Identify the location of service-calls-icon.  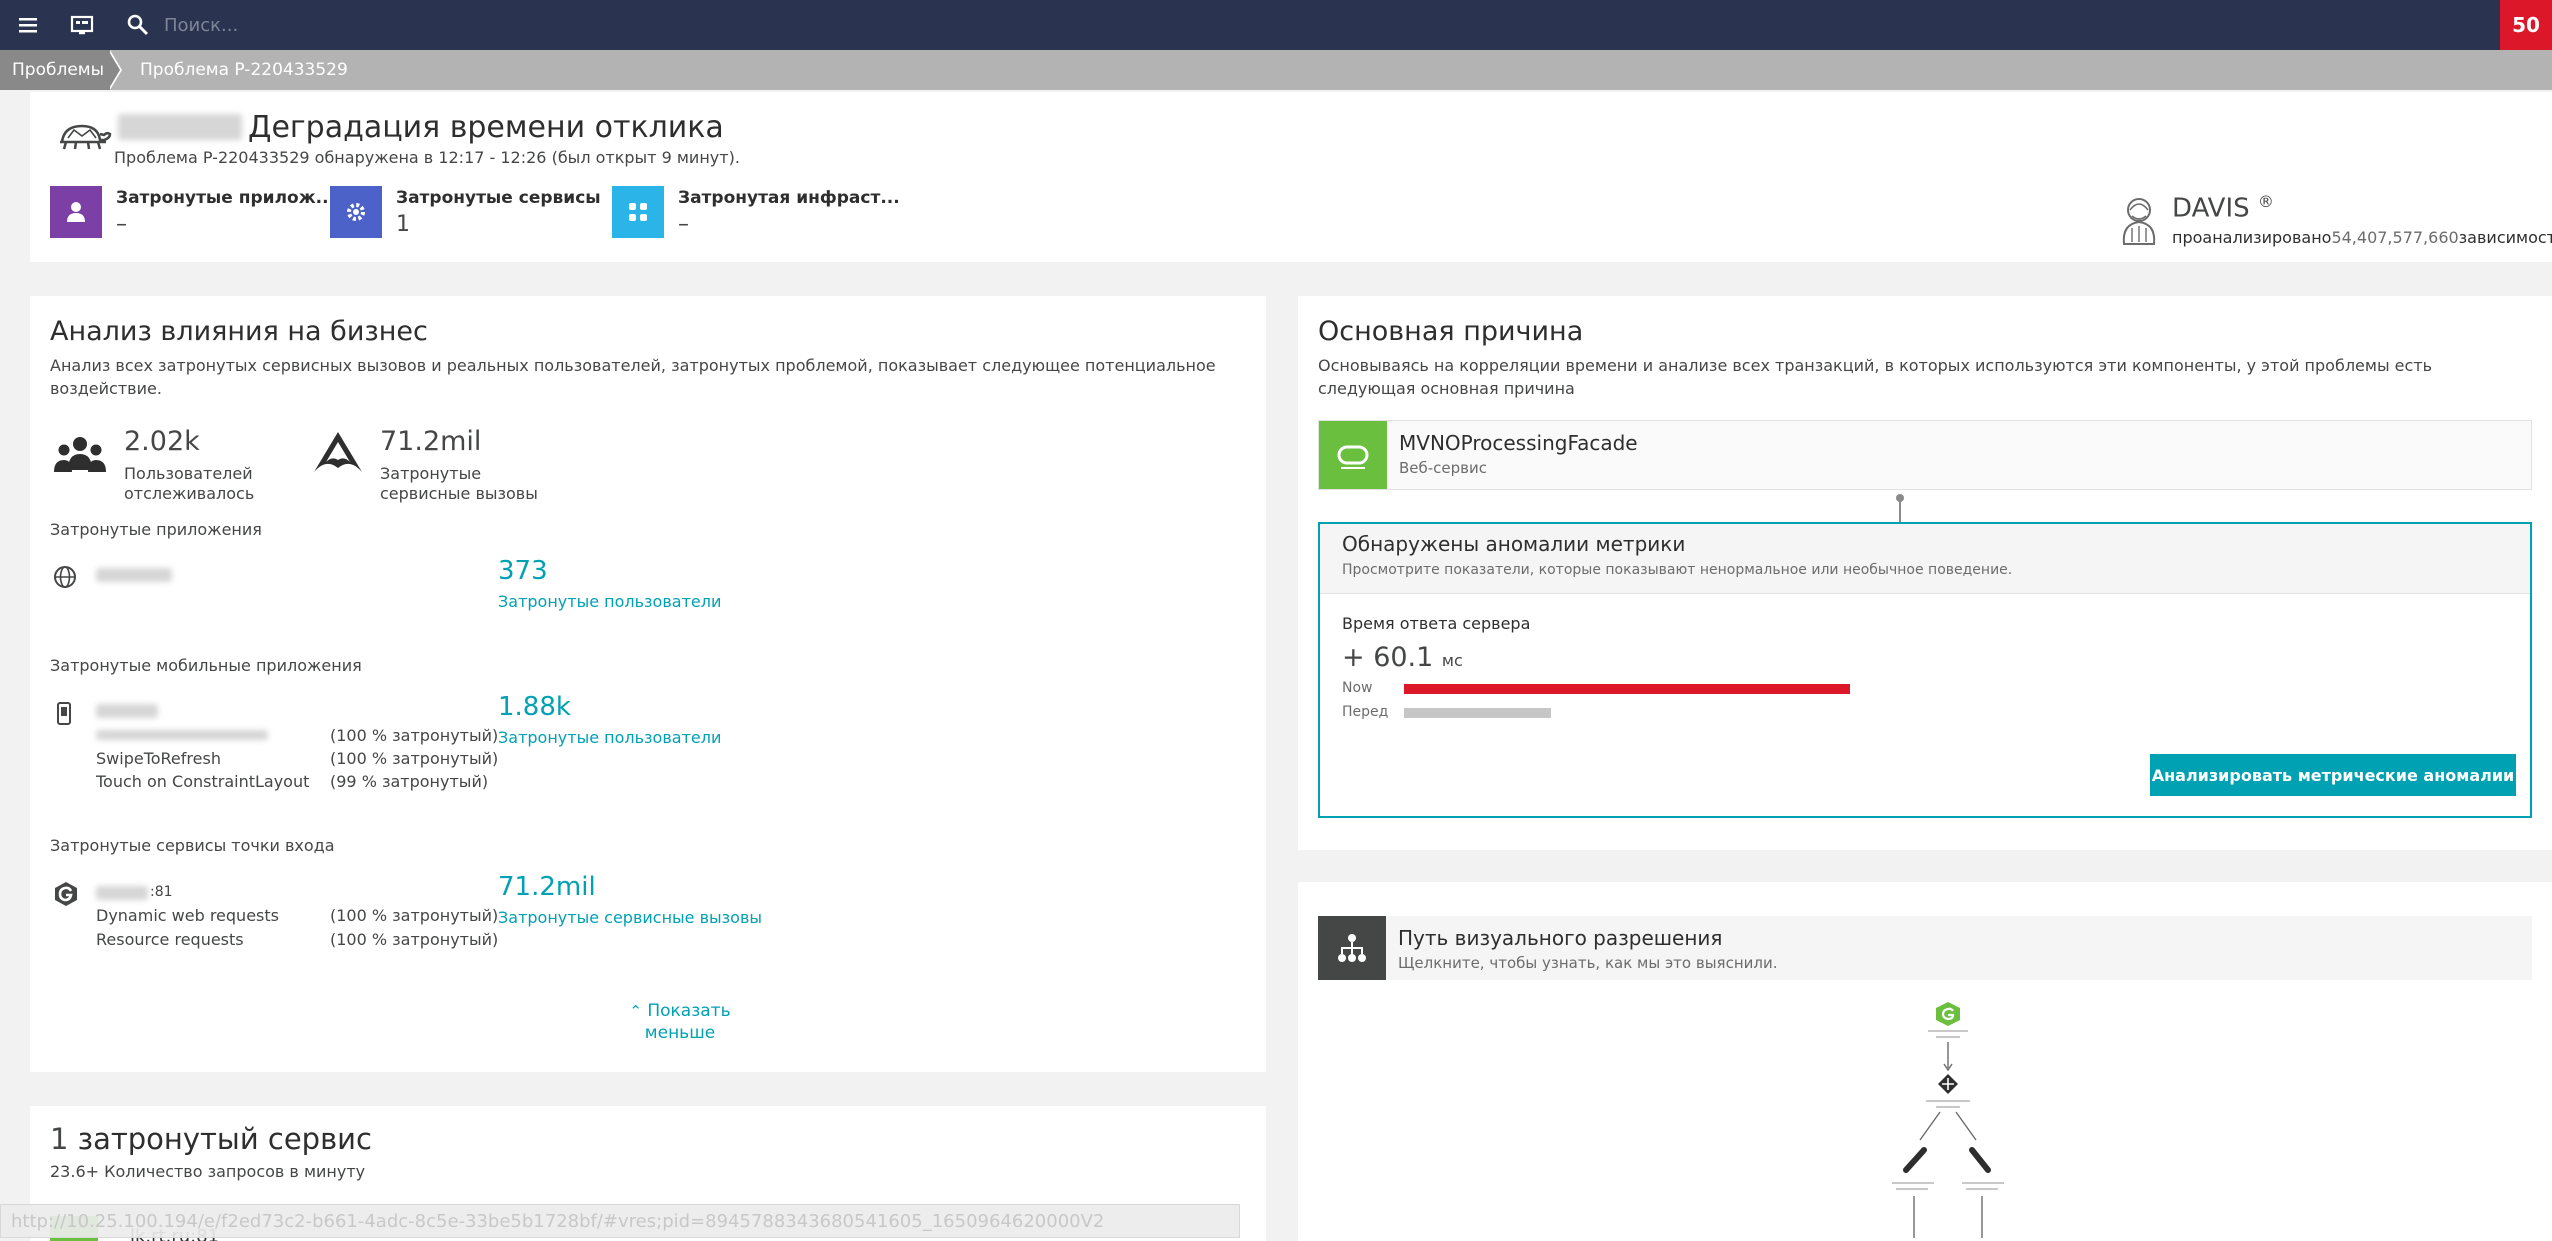
(338, 452).